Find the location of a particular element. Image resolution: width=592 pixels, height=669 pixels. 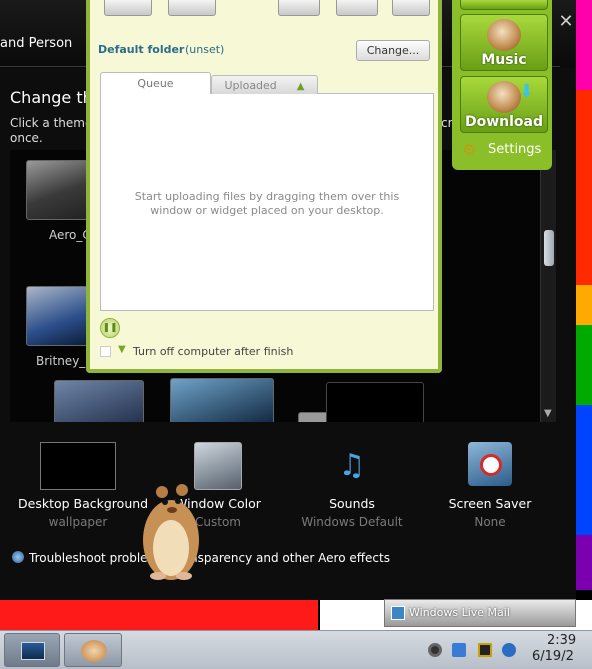

taskbar-button-uploader is located at coordinates (93, 650).